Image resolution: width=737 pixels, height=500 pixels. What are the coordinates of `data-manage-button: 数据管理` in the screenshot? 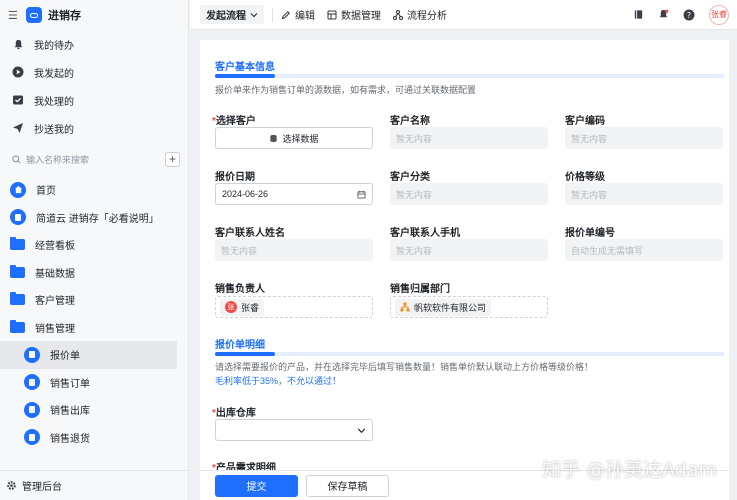 It's located at (354, 14).